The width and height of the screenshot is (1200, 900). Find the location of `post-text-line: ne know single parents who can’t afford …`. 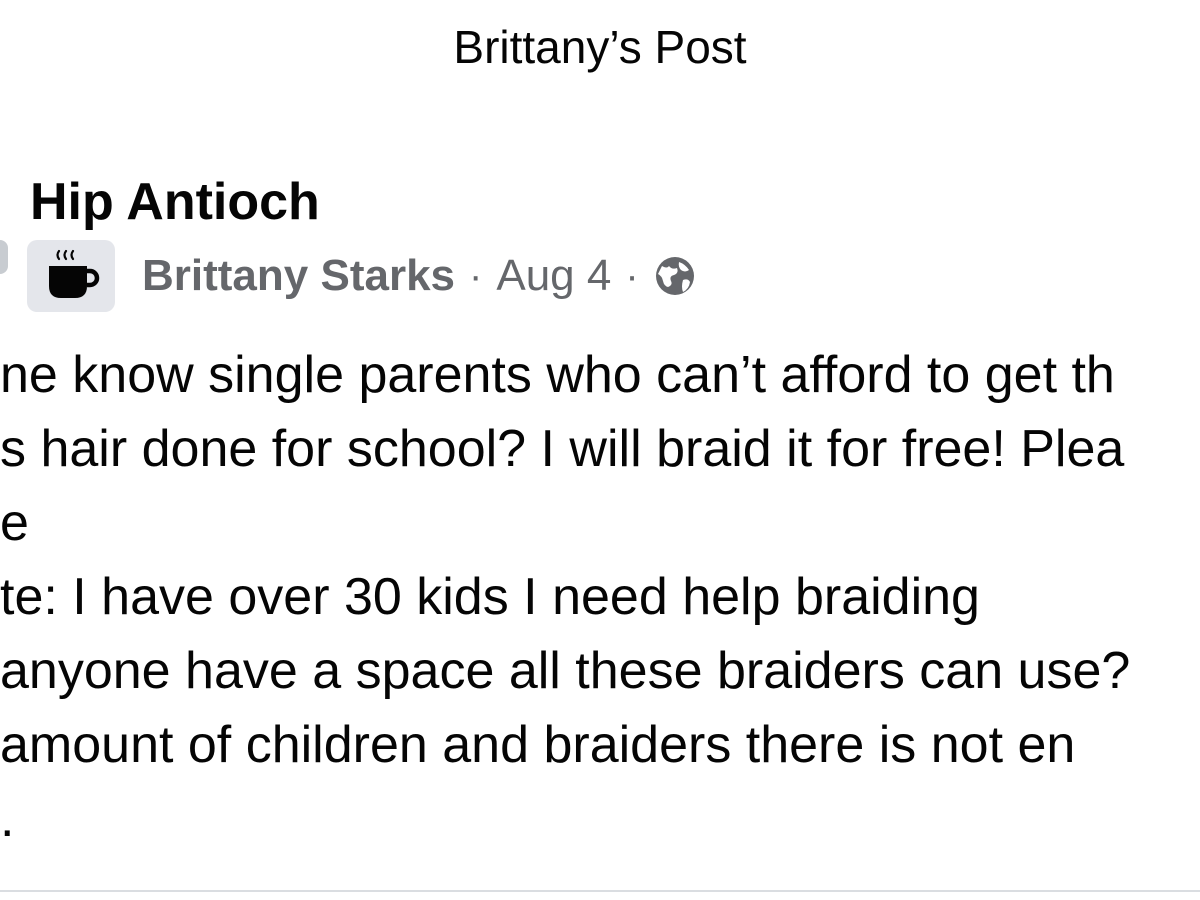

post-text-line: ne know single parents who can’t afford … is located at coordinates (557, 375).